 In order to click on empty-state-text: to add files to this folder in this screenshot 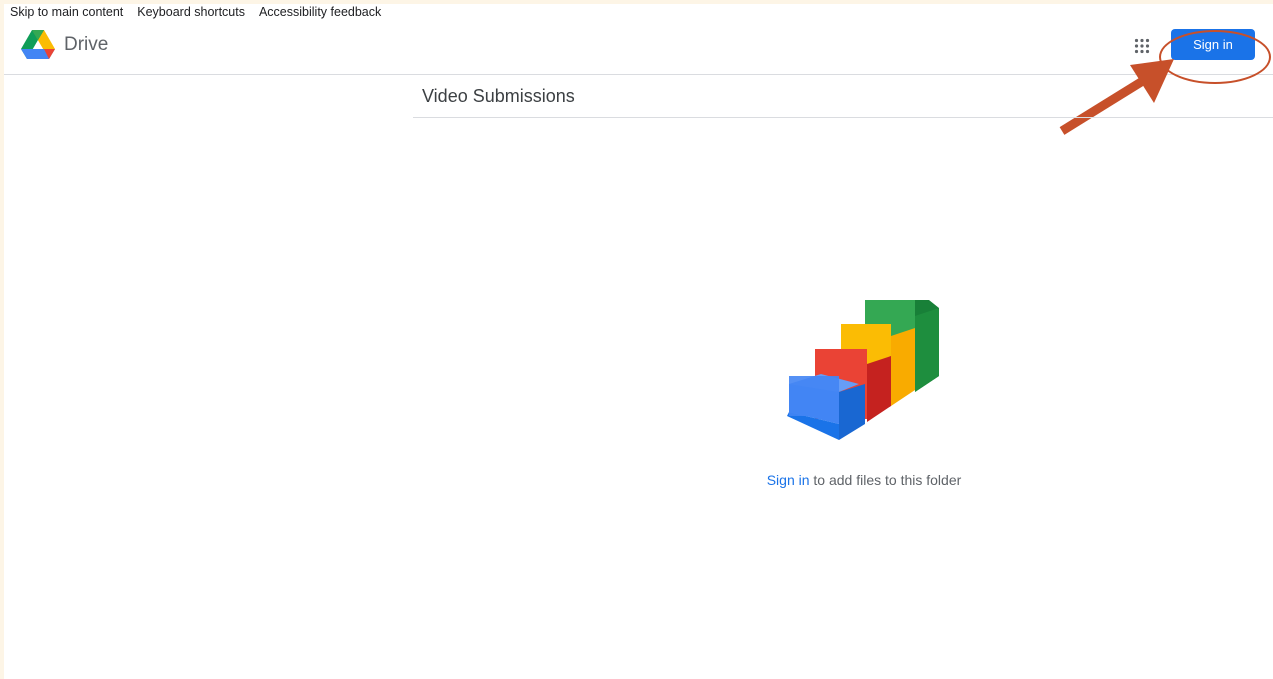, I will do `click(885, 480)`.